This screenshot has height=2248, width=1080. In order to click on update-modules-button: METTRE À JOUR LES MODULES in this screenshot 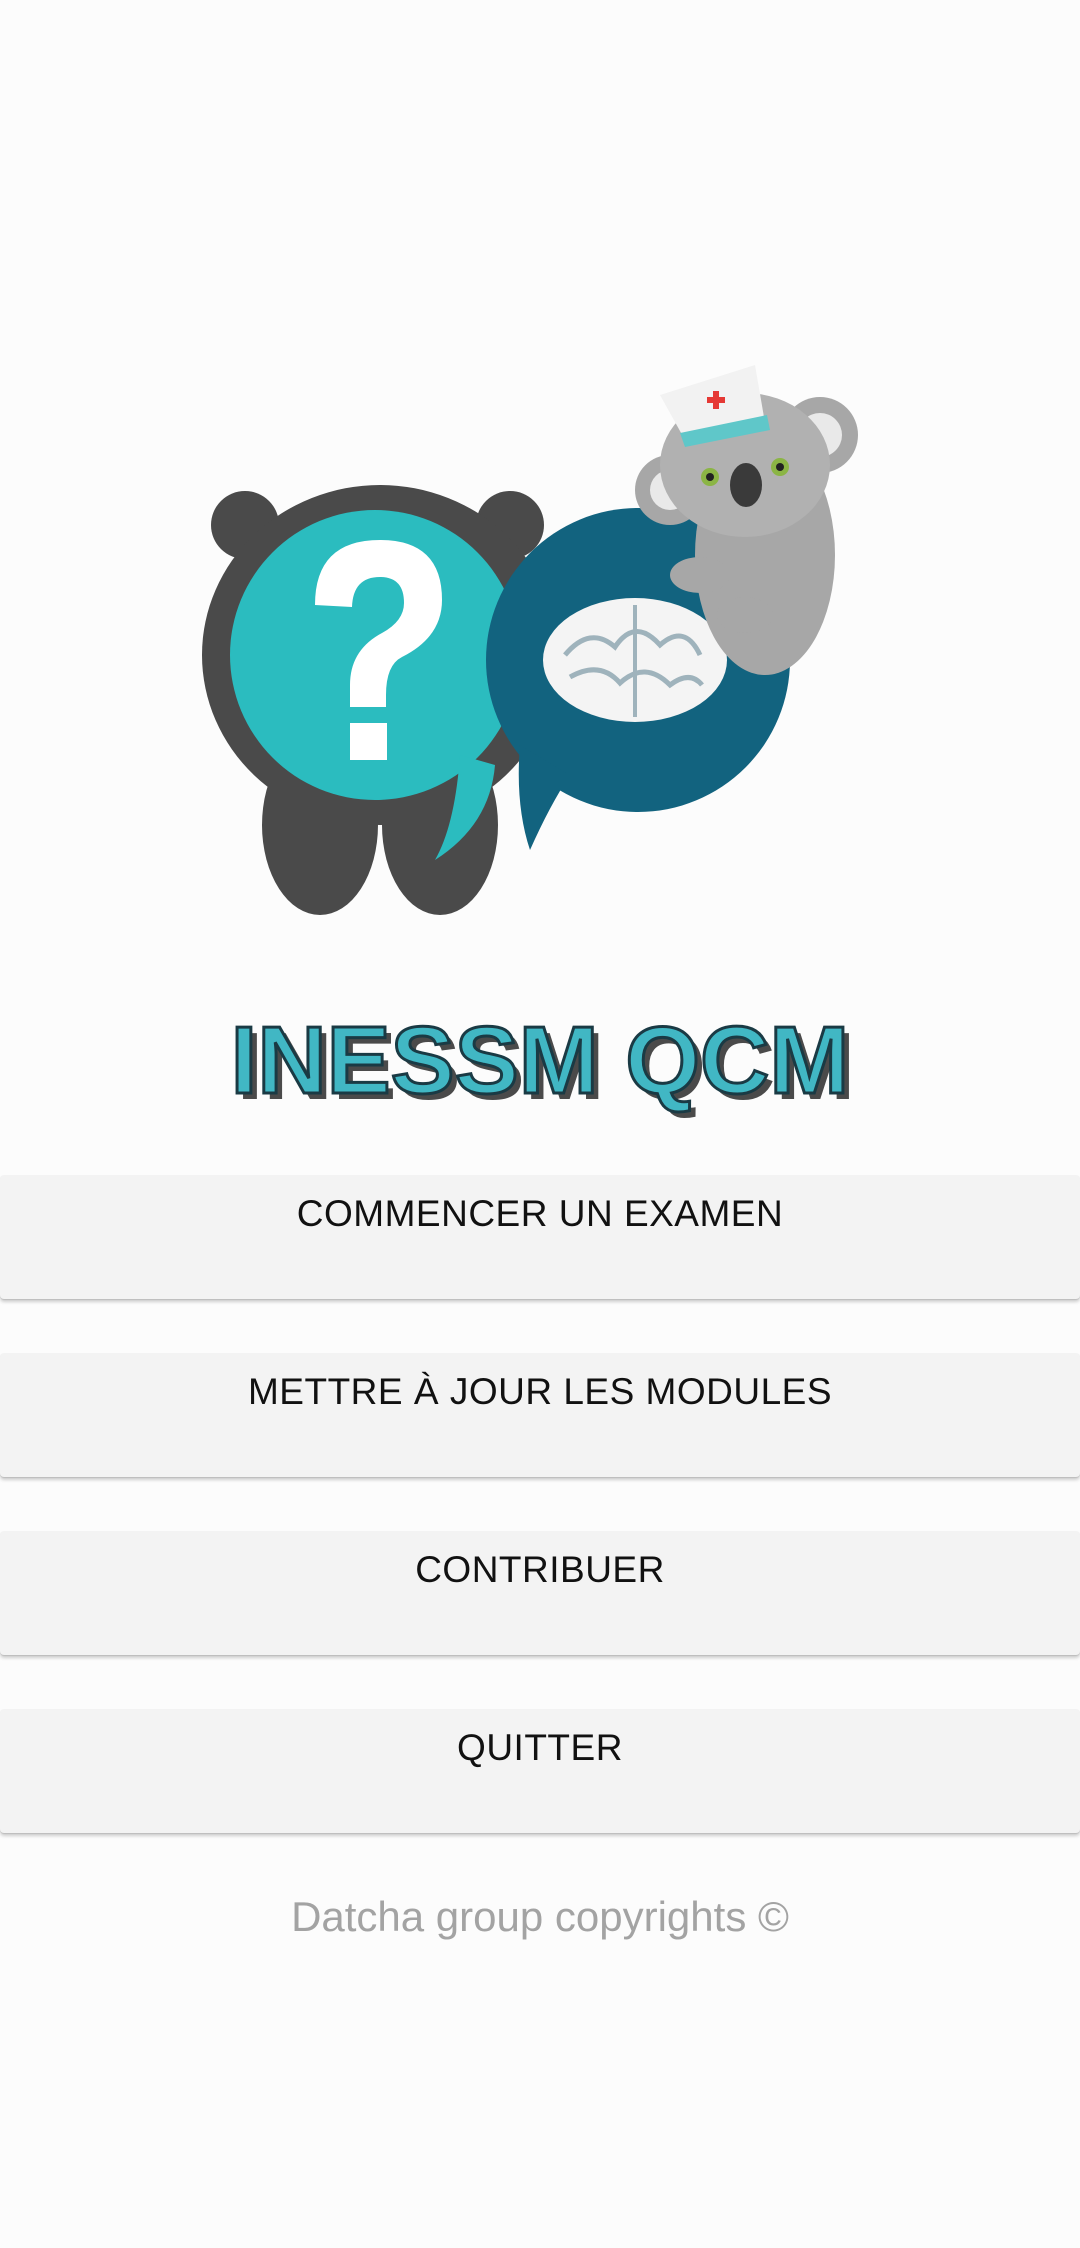, I will do `click(540, 1415)`.